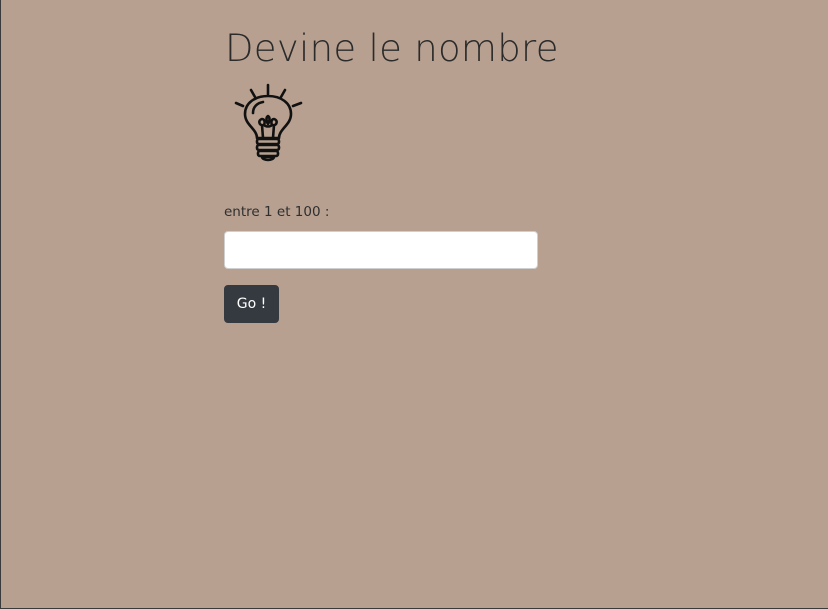 This screenshot has width=828, height=609. I want to click on guess-input, so click(381, 250).